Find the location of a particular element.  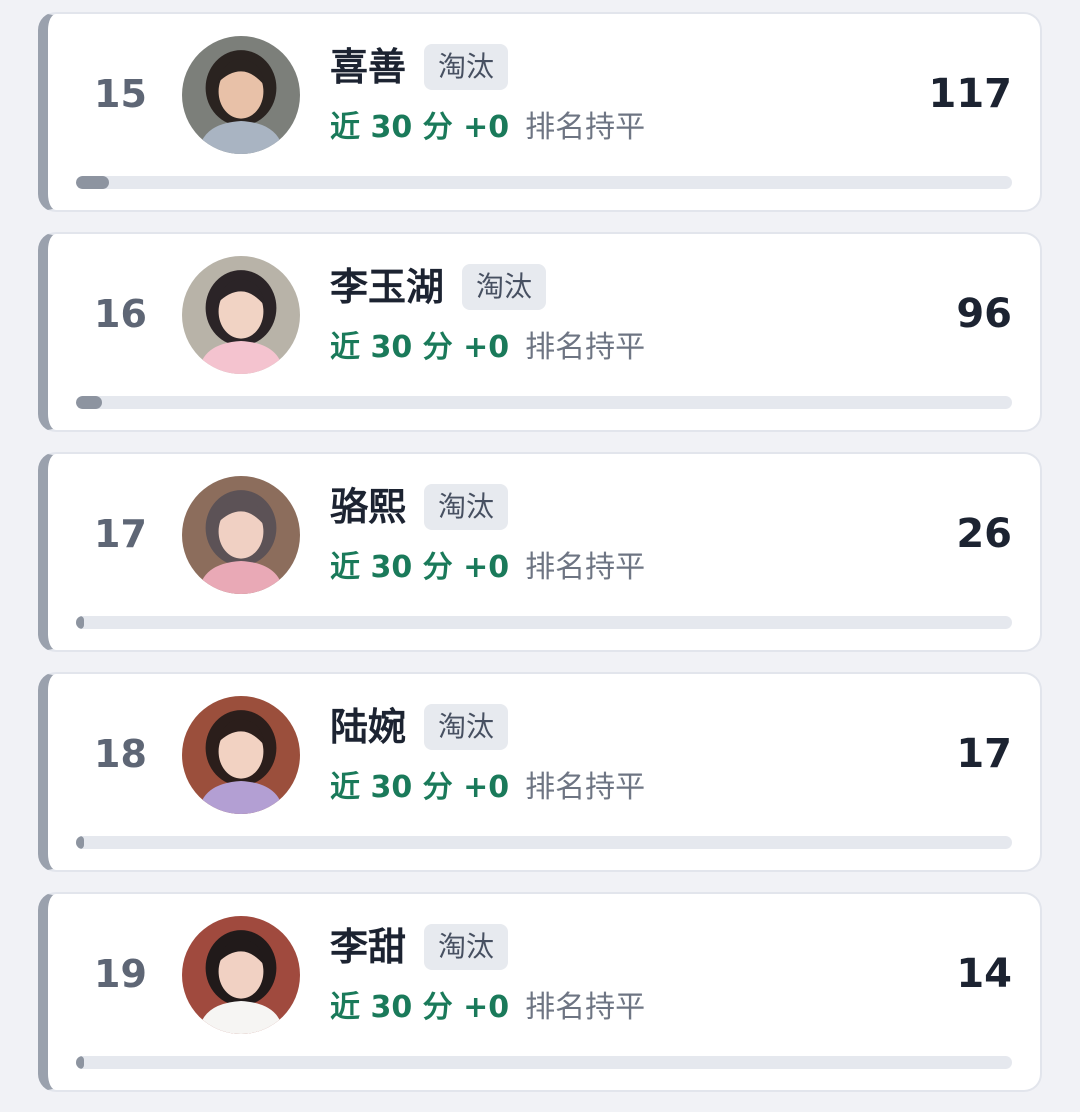

rank-number: 19 is located at coordinates (120, 974).